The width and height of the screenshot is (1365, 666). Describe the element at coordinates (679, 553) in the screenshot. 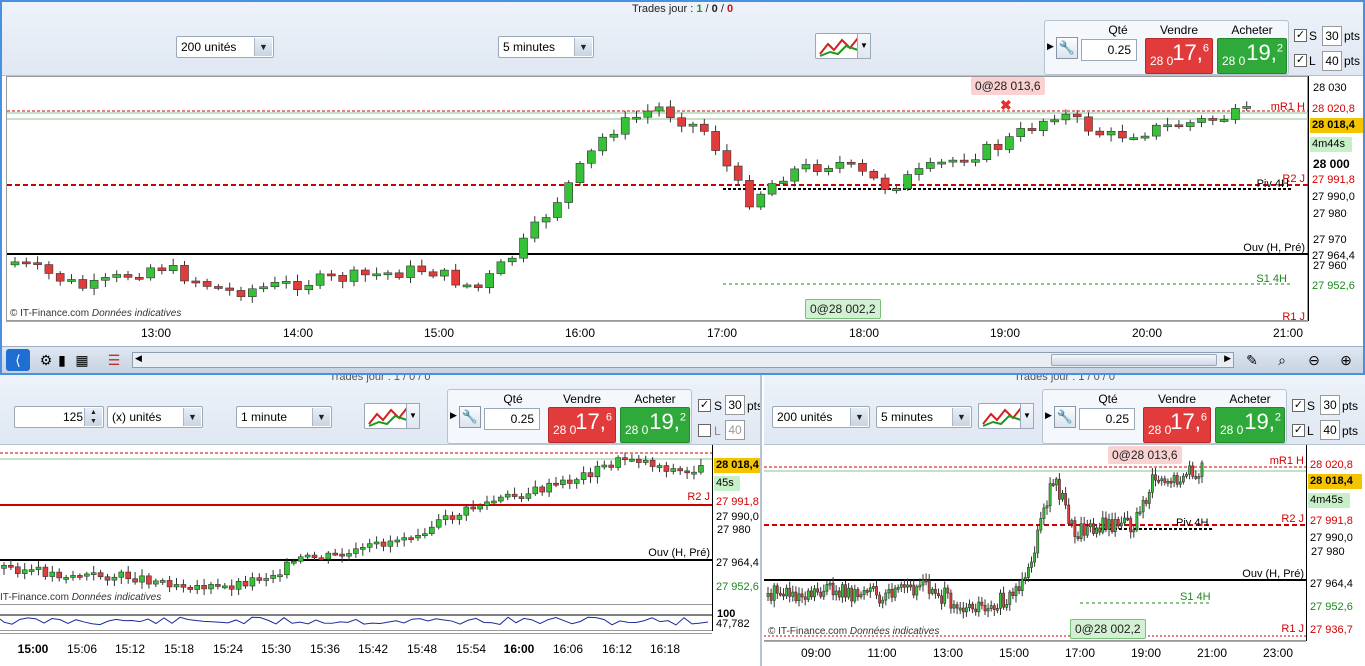

I see `ouv-line-label: Ouv (H, Pré)` at that location.